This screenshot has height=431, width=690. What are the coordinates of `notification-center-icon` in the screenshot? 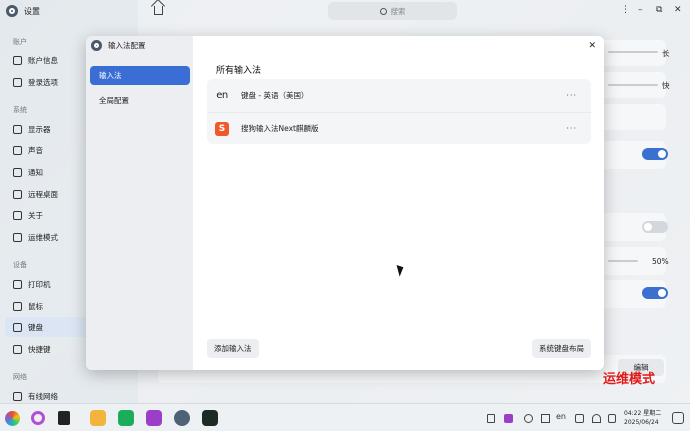 It's located at (678, 418).